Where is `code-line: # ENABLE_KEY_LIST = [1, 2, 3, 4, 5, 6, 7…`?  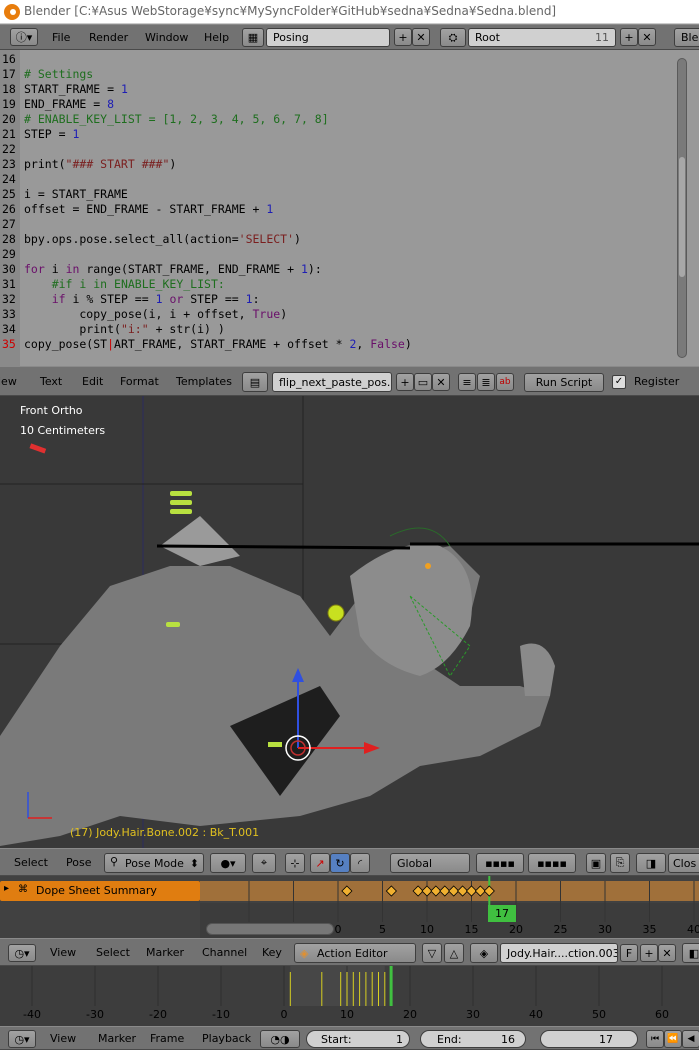
code-line: # ENABLE_KEY_LIST = [1, 2, 3, 4, 5, 6, 7… is located at coordinates (176, 119).